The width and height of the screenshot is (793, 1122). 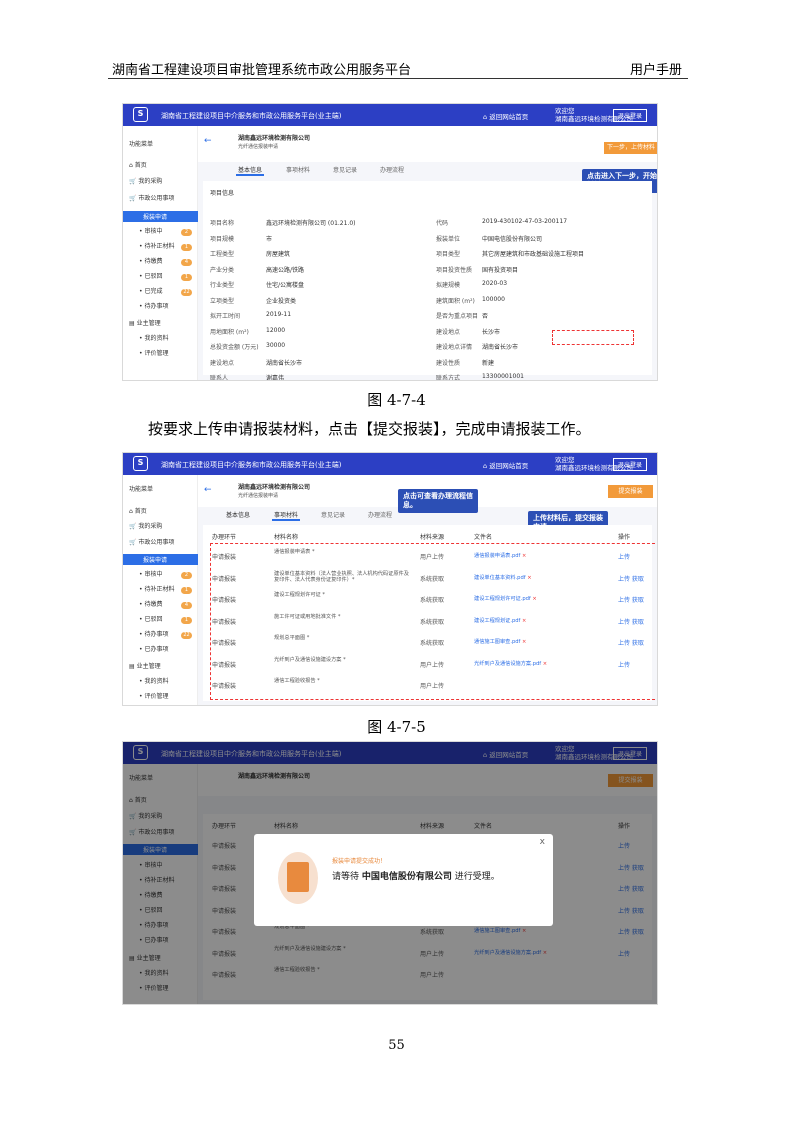 I want to click on table-header: 办理环节, so click(x=224, y=537).